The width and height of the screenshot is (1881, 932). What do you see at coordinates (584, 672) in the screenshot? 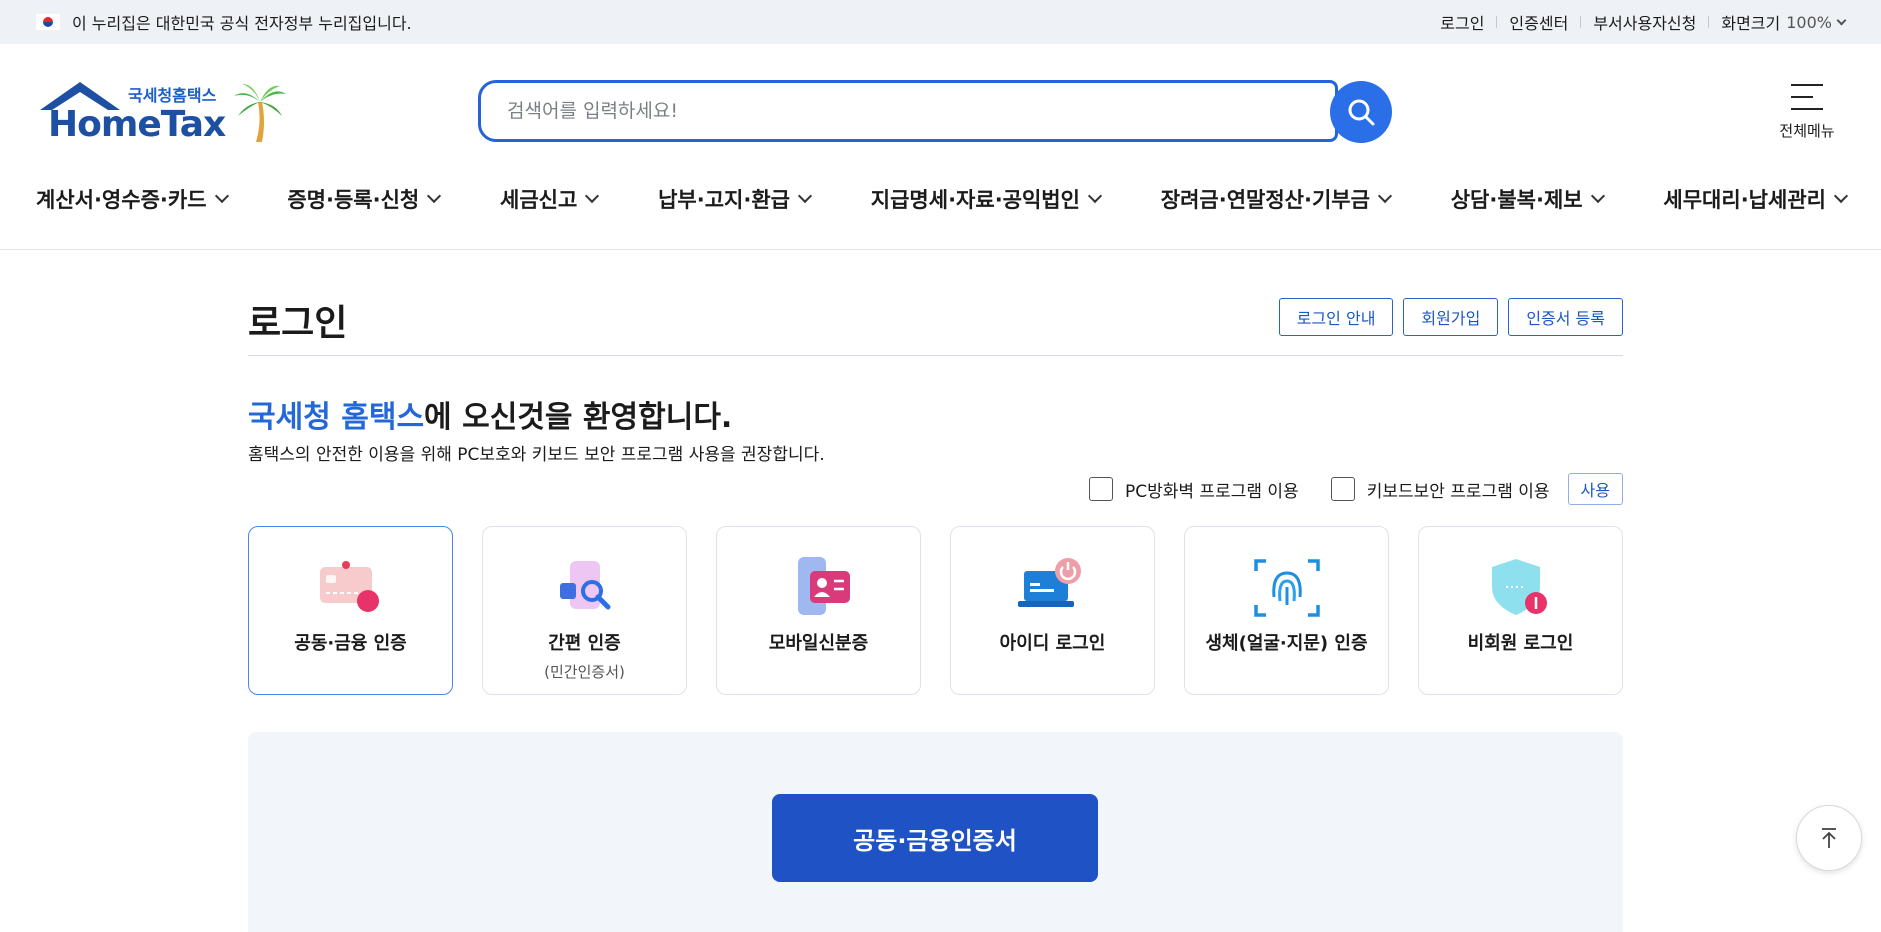
I see `login-method-sublabel: (민간인증서)` at bounding box center [584, 672].